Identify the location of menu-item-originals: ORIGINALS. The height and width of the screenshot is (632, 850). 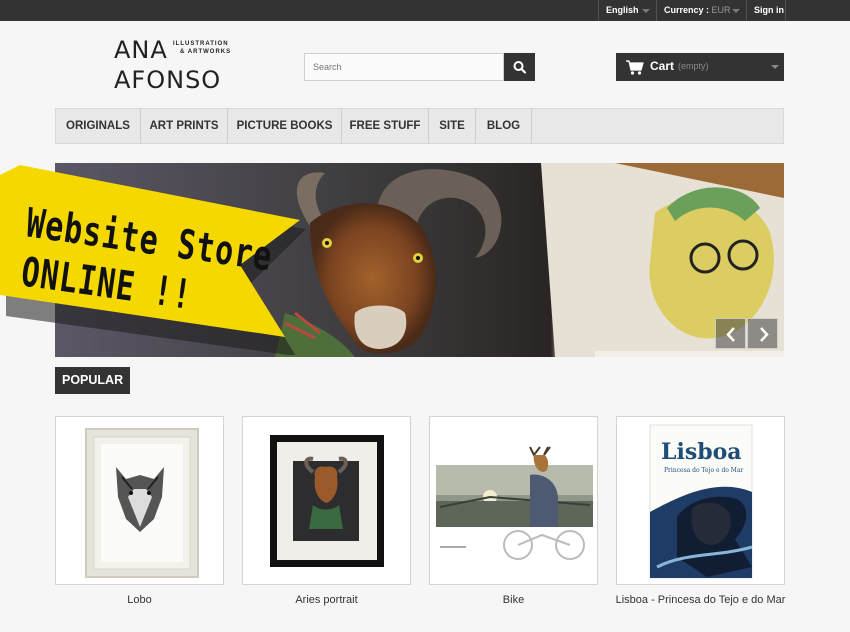
(98, 126).